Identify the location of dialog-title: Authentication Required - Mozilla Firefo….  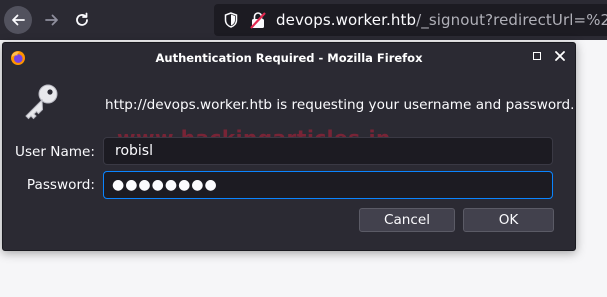
(289, 58).